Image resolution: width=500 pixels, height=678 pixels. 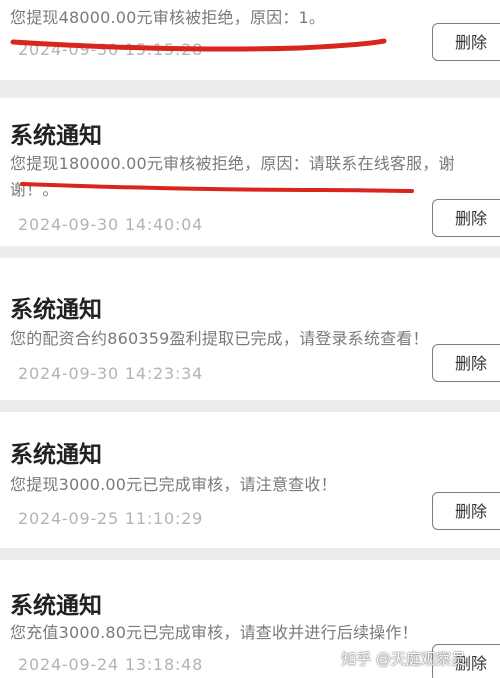 I want to click on notification-time: 2024-09-24 13:18:48, so click(x=111, y=664).